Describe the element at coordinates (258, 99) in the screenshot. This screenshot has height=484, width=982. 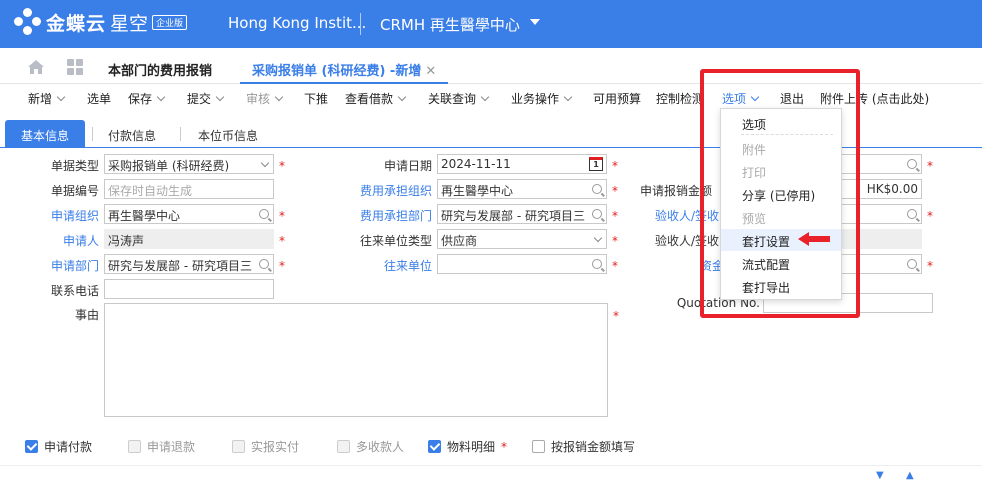
I see `audit-button-label: 审核` at that location.